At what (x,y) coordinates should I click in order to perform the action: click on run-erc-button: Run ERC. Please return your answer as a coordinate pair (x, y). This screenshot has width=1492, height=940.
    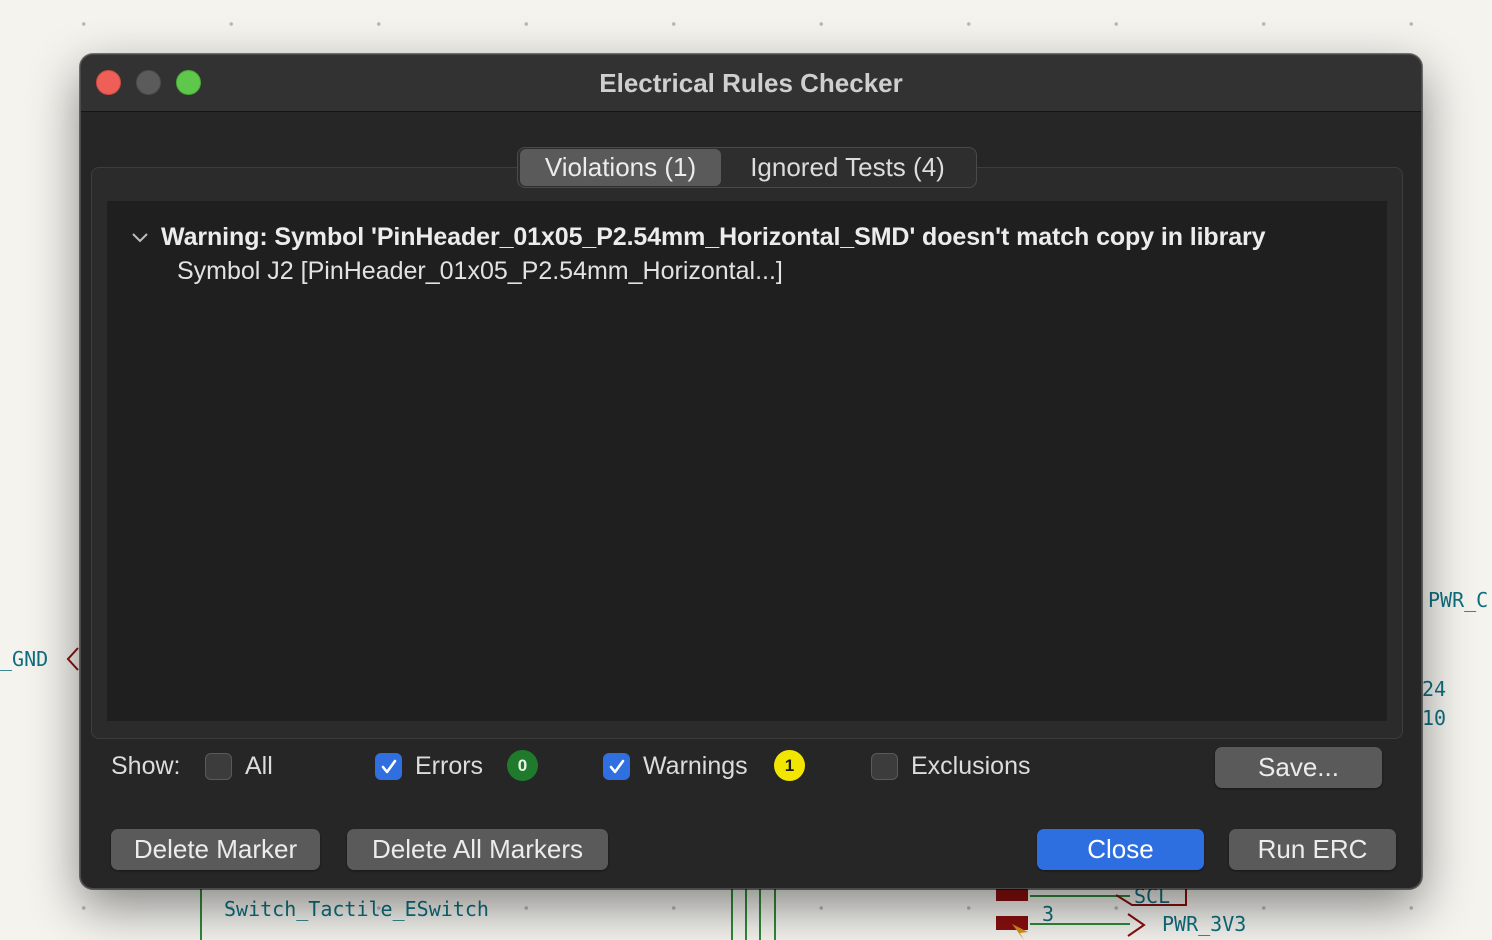
    Looking at the image, I should click on (1312, 849).